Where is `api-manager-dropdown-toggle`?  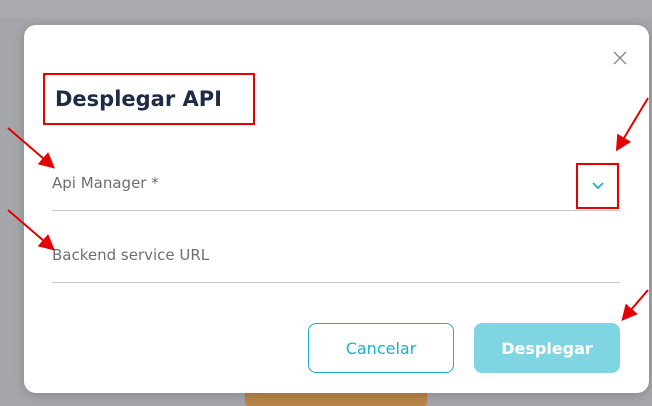
api-manager-dropdown-toggle is located at coordinates (597, 186).